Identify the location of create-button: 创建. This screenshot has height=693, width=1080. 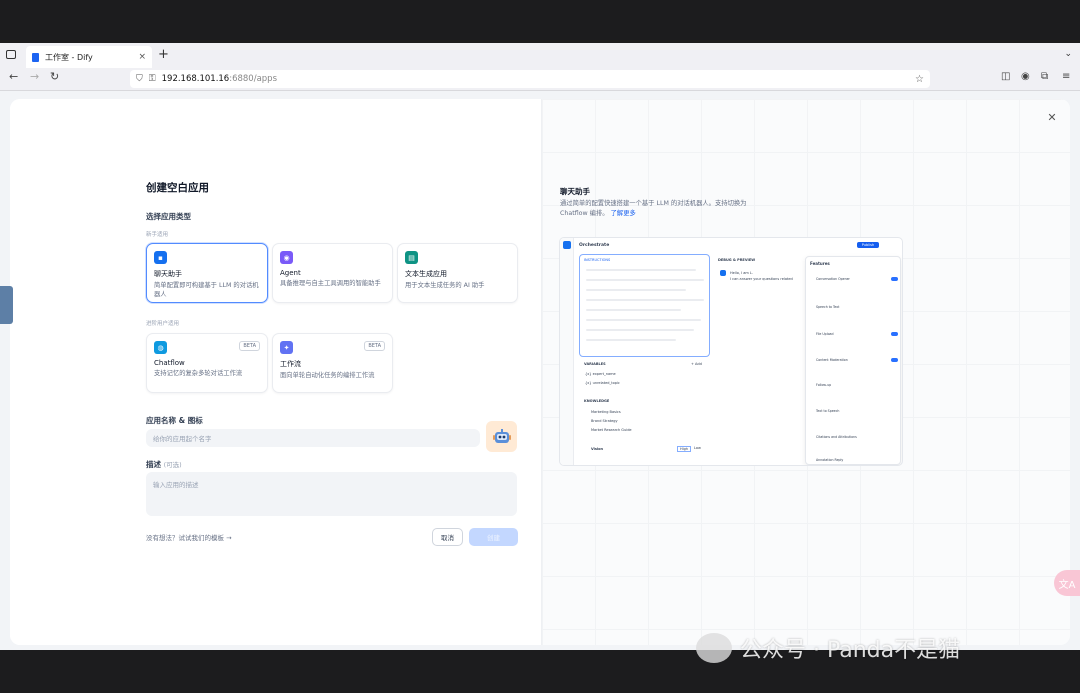
(493, 537).